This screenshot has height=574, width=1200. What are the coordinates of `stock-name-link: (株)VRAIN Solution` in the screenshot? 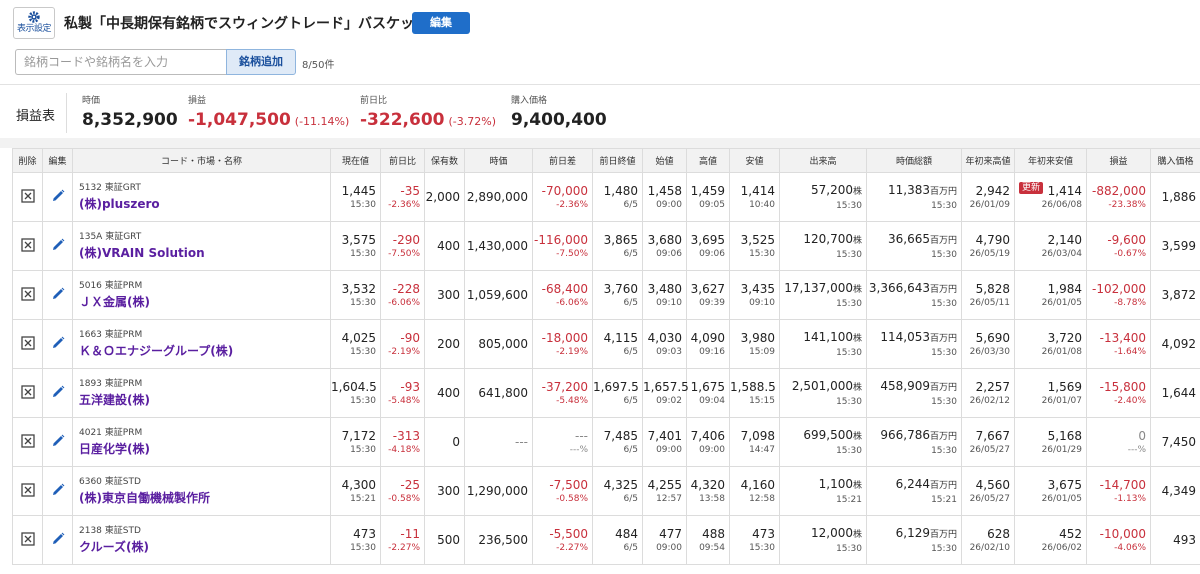 It's located at (204, 253).